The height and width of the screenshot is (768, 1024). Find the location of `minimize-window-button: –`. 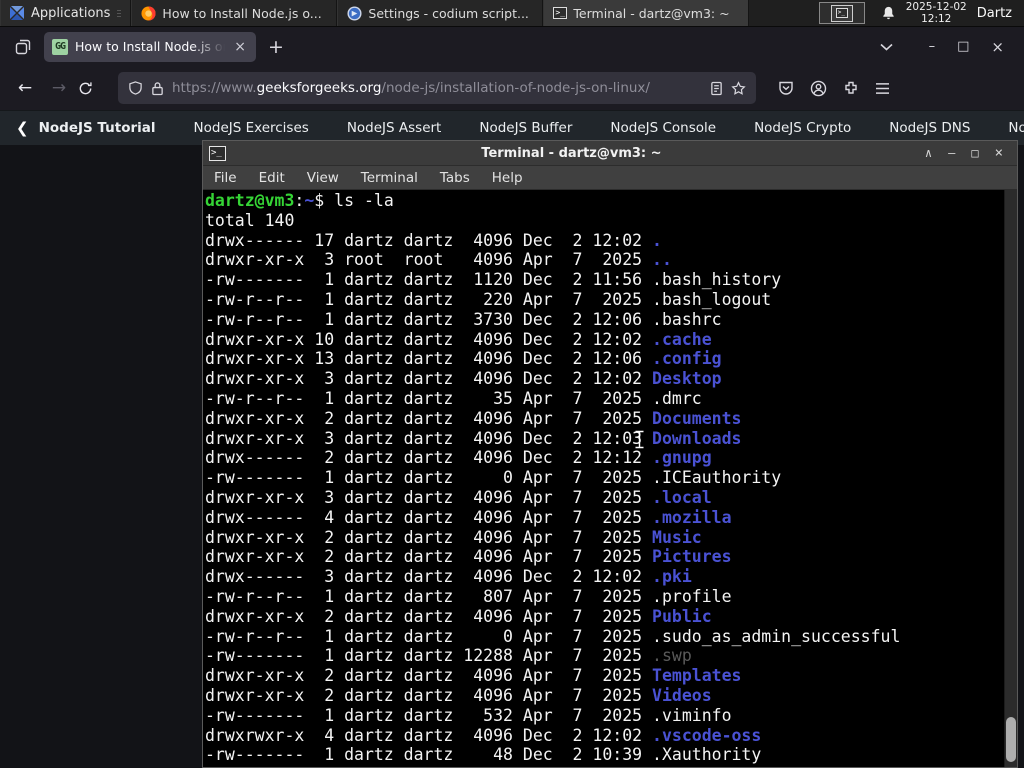

minimize-window-button: – is located at coordinates (951, 153).